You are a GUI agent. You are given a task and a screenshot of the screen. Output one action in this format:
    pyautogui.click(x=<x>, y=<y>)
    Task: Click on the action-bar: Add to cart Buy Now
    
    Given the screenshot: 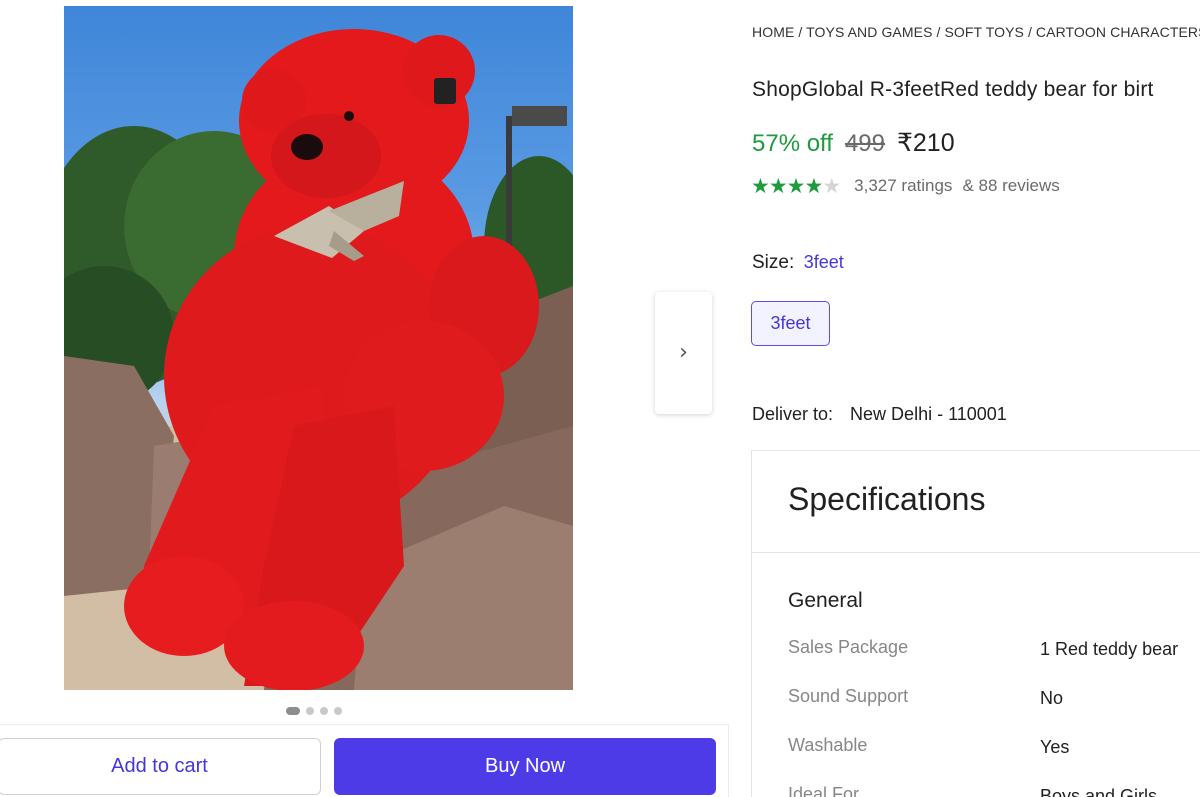 What is the action you would take?
    pyautogui.click(x=364, y=760)
    